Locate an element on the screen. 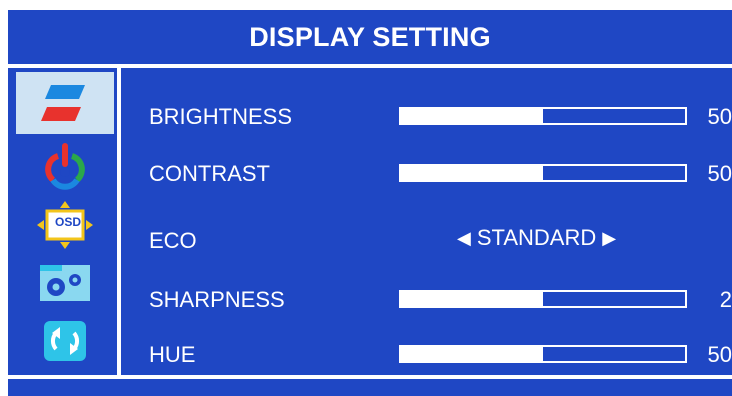 Image resolution: width=732 pixels, height=396 pixels. sharpness-slider-fill is located at coordinates (472, 299).